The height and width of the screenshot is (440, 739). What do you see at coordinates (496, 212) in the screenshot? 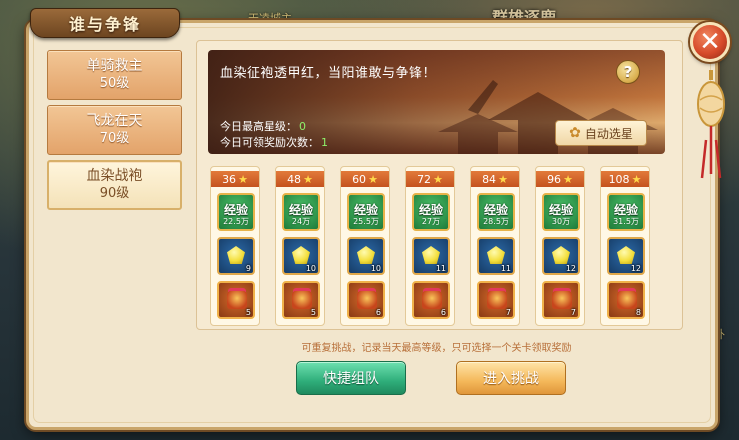
I see `exp-reward: 经验 28.5万` at bounding box center [496, 212].